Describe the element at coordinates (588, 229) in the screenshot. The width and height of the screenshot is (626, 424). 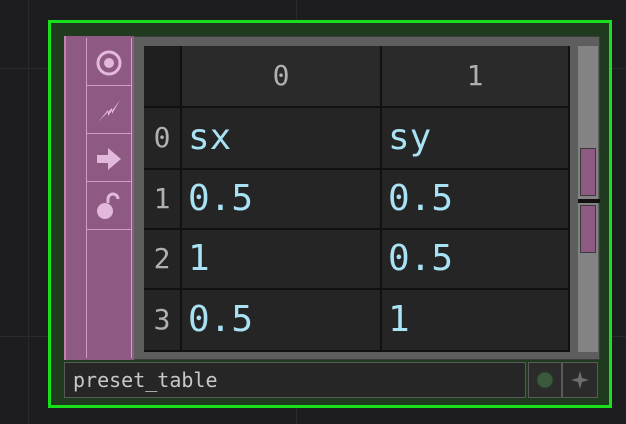
I see `scrollbar-thumb-lower` at that location.